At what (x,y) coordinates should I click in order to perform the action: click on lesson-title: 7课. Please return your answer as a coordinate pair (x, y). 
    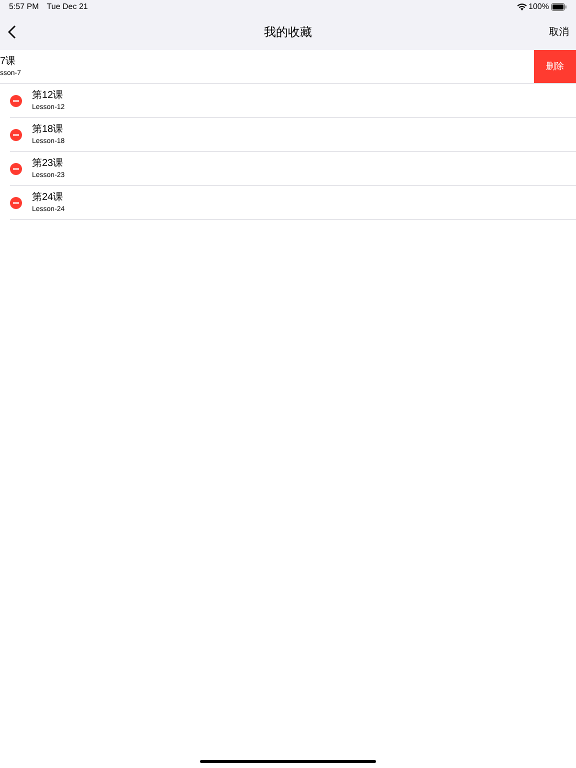
    Looking at the image, I should click on (8, 62).